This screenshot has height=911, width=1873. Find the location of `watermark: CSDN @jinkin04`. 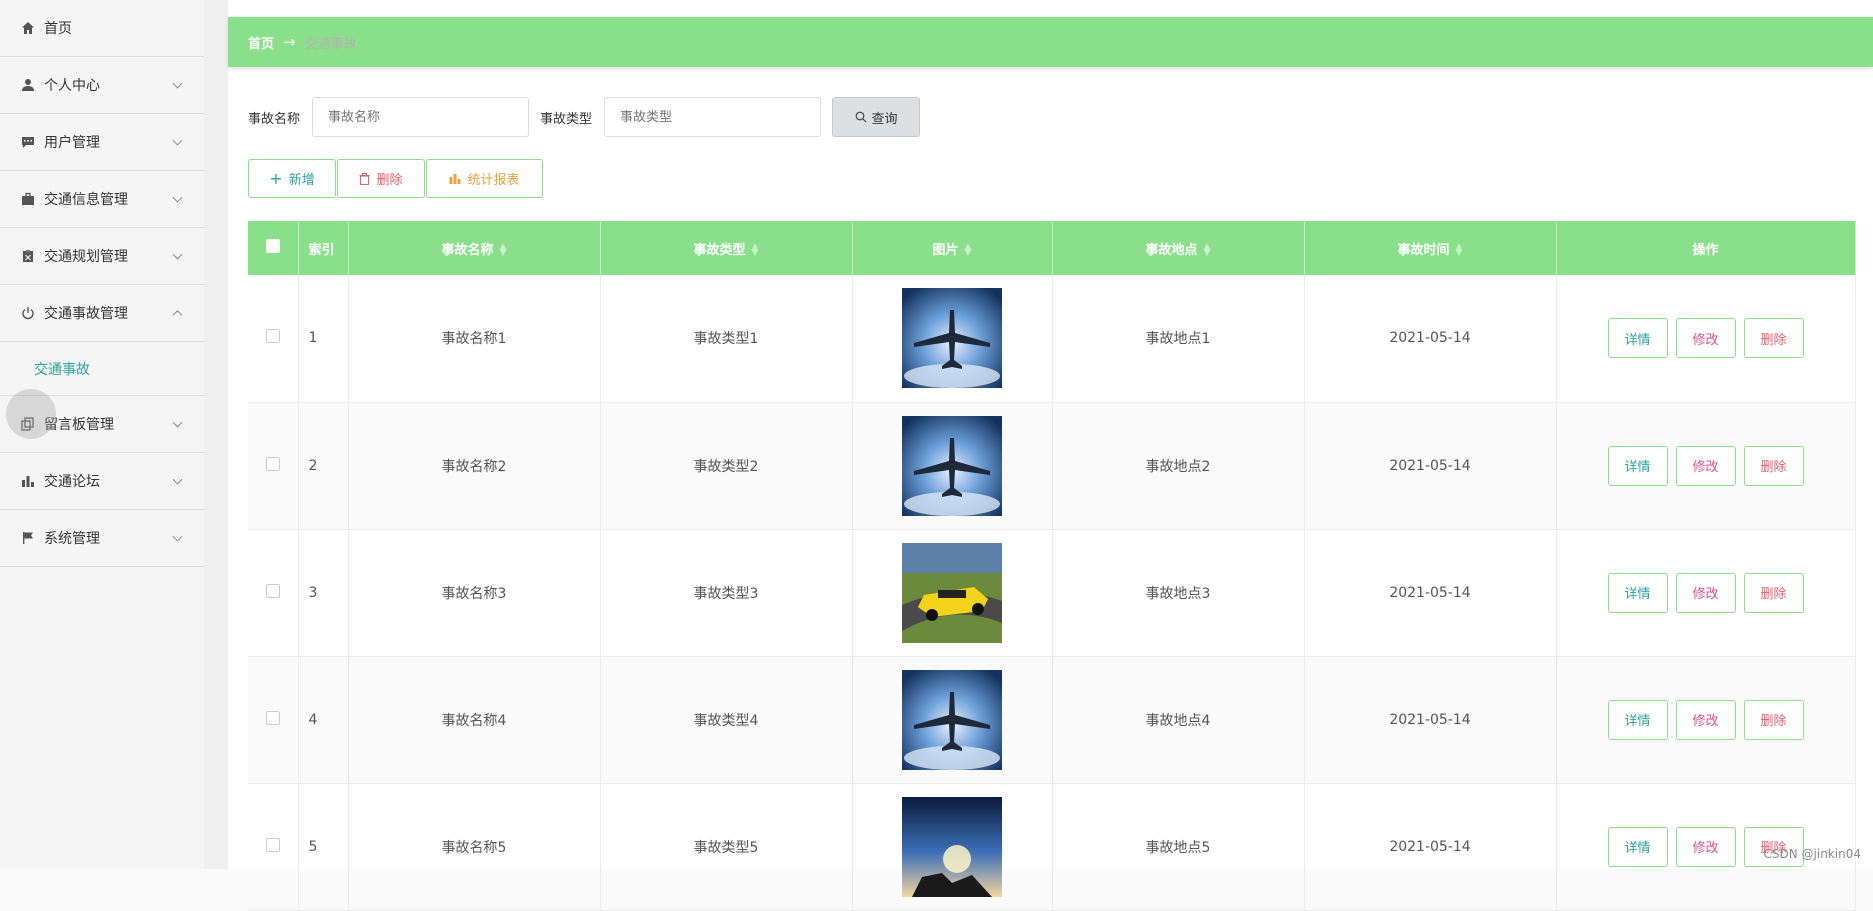

watermark: CSDN @jinkin04 is located at coordinates (1812, 854).